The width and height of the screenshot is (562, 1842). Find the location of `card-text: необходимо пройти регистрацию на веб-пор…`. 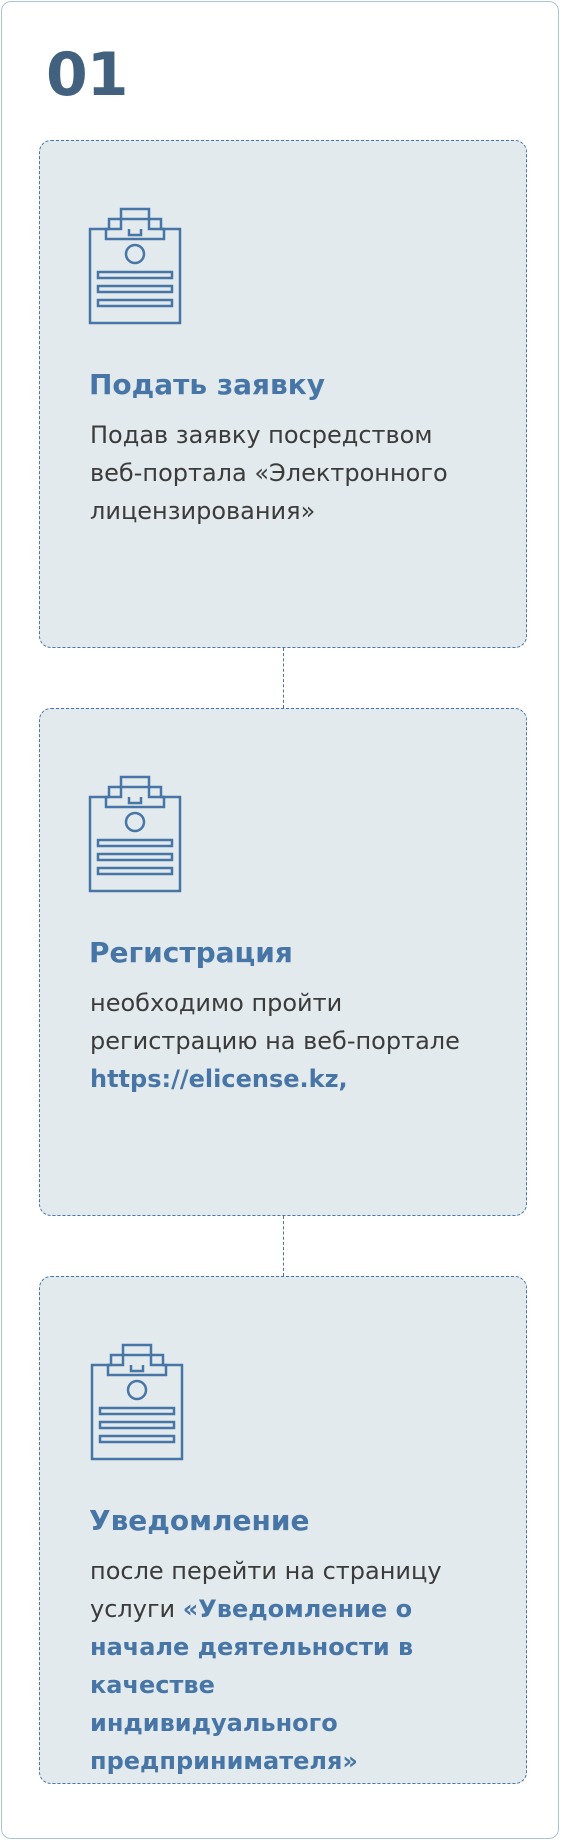

card-text: необходимо пройти регистрацию на веб-пор… is located at coordinates (275, 1022).